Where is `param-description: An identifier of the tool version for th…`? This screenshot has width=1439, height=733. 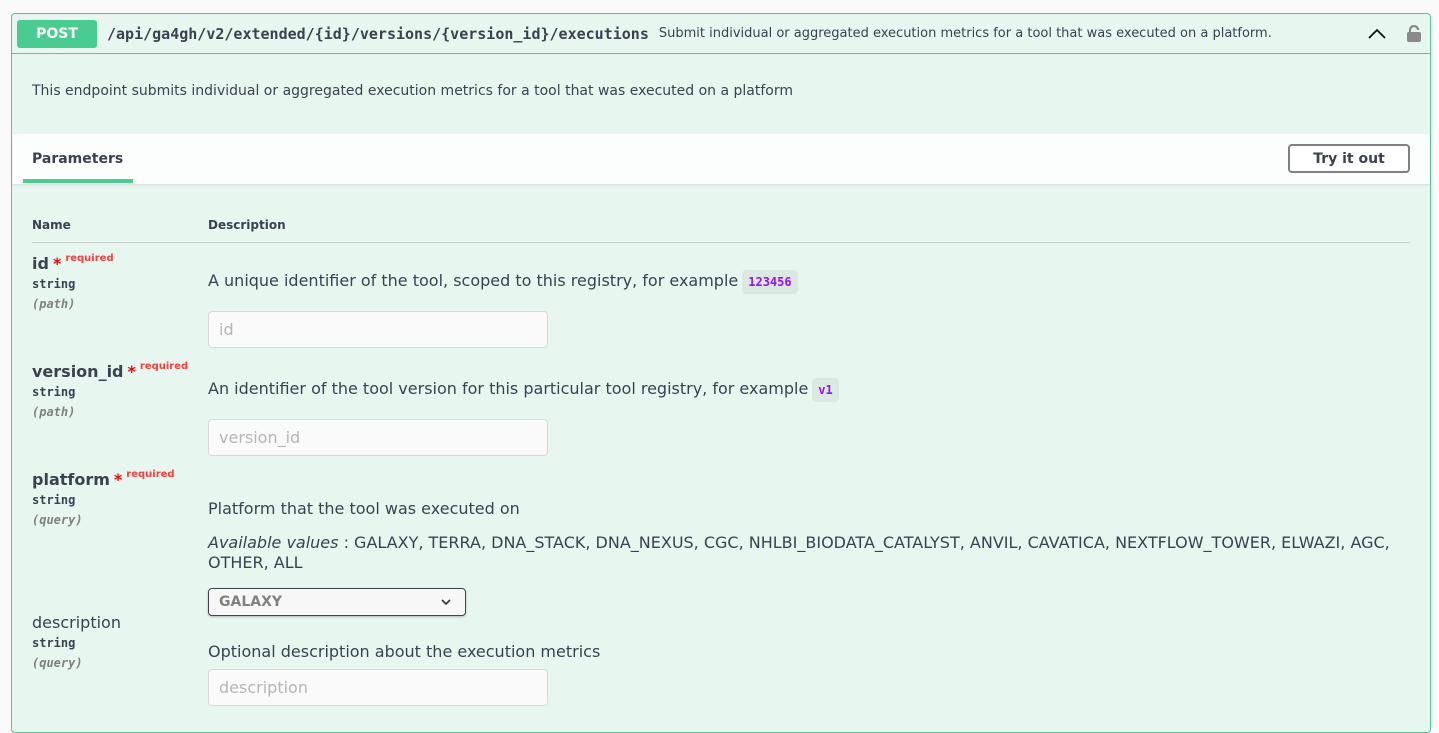 param-description: An identifier of the tool version for th… is located at coordinates (808, 390).